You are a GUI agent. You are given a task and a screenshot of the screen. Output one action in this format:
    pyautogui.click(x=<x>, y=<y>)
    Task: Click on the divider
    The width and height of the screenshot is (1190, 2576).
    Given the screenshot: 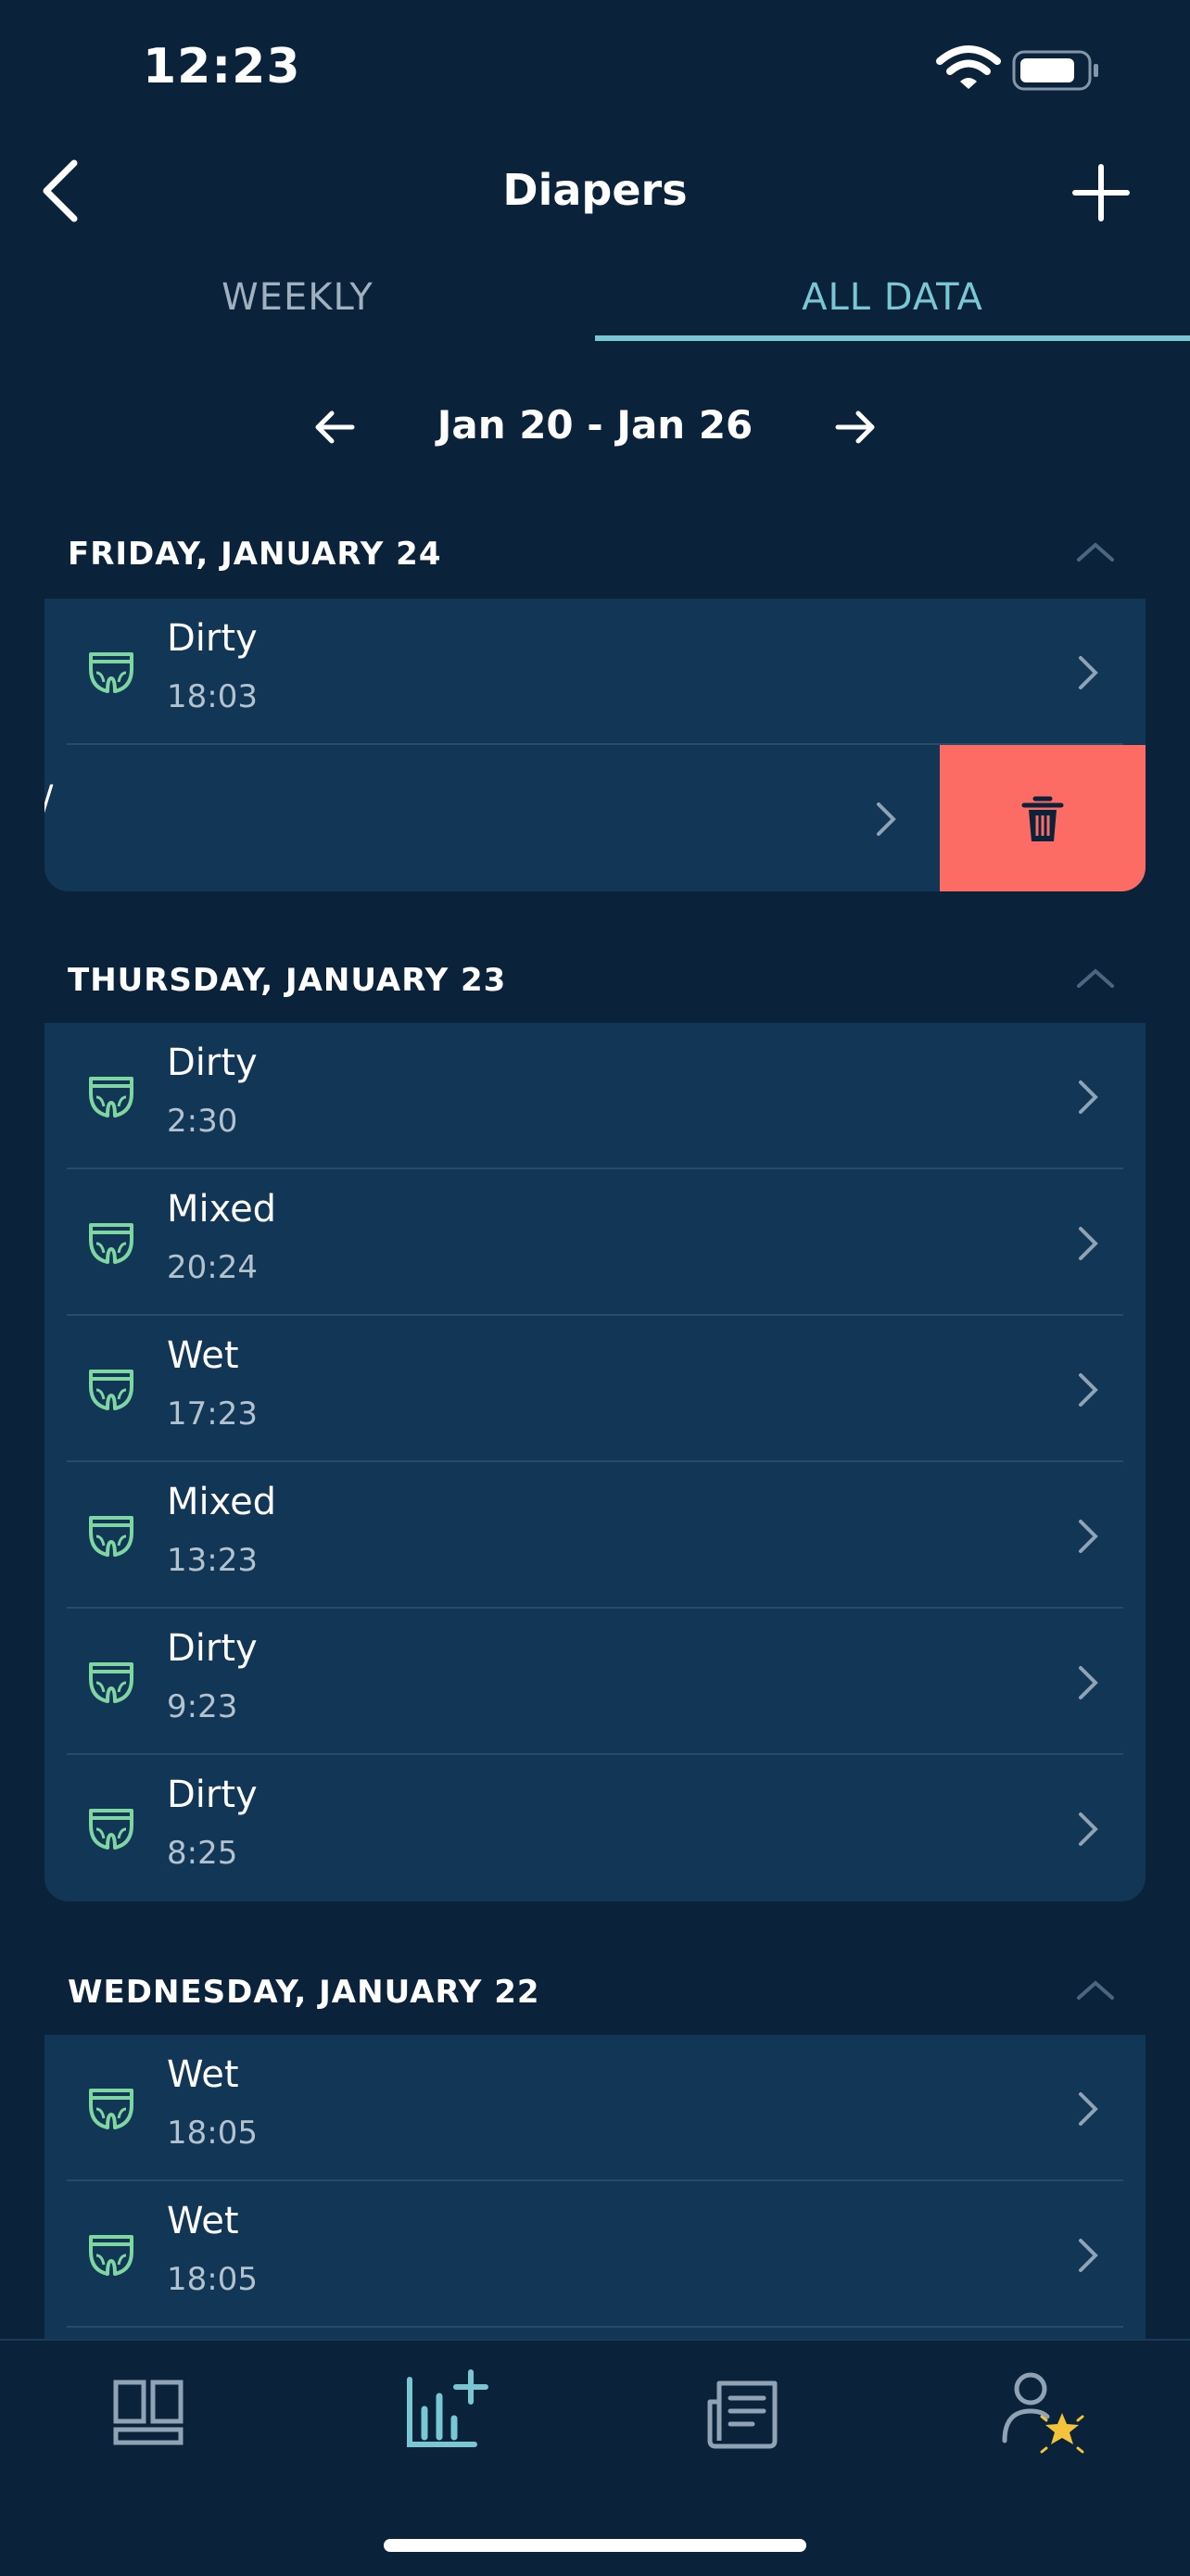 What is the action you would take?
    pyautogui.click(x=595, y=2327)
    